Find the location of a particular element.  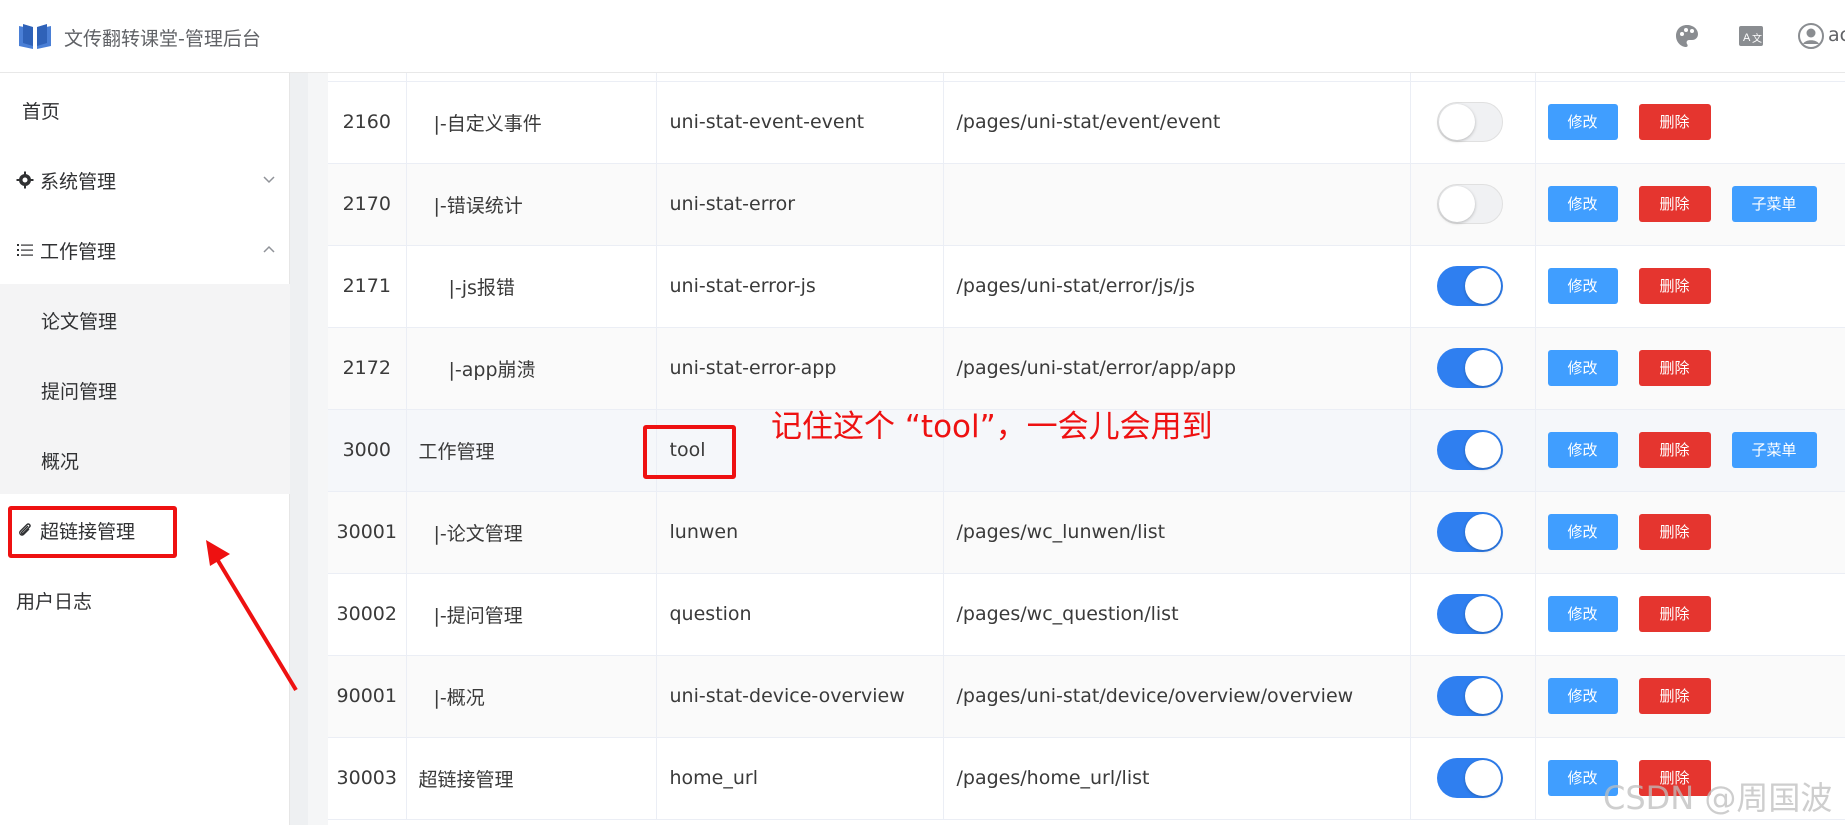

cell-component-path: /pages/home_url/list is located at coordinates (1177, 778).